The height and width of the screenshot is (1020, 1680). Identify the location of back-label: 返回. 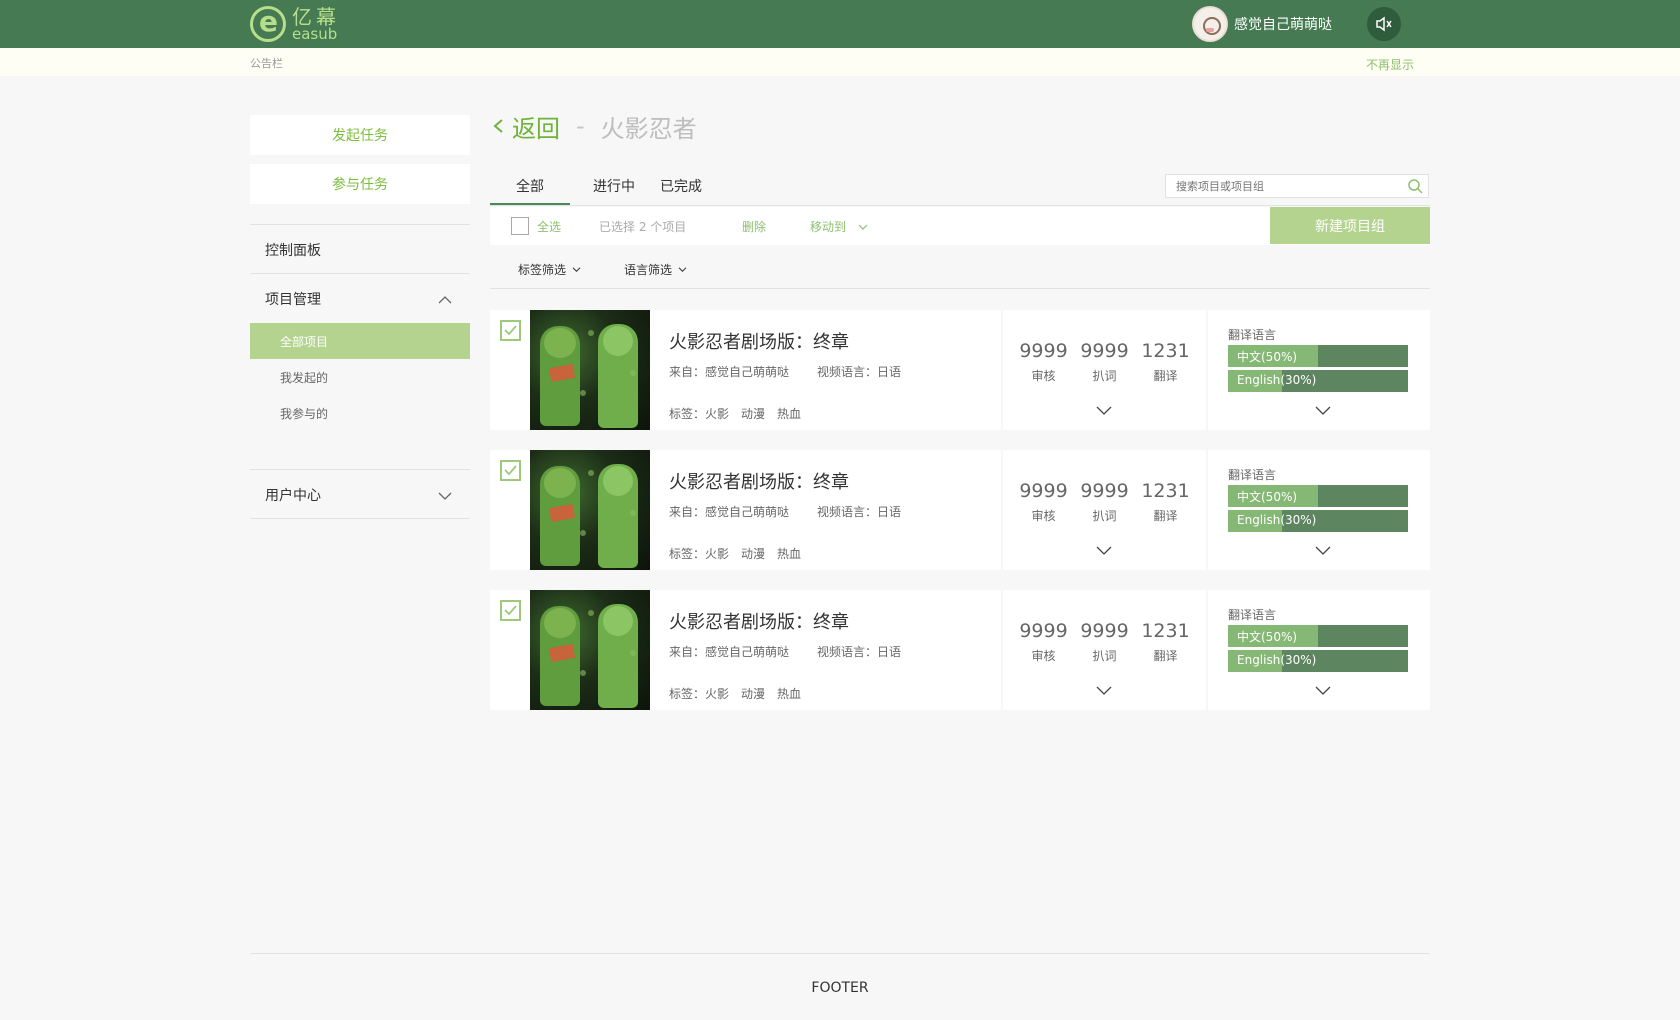
(536, 128).